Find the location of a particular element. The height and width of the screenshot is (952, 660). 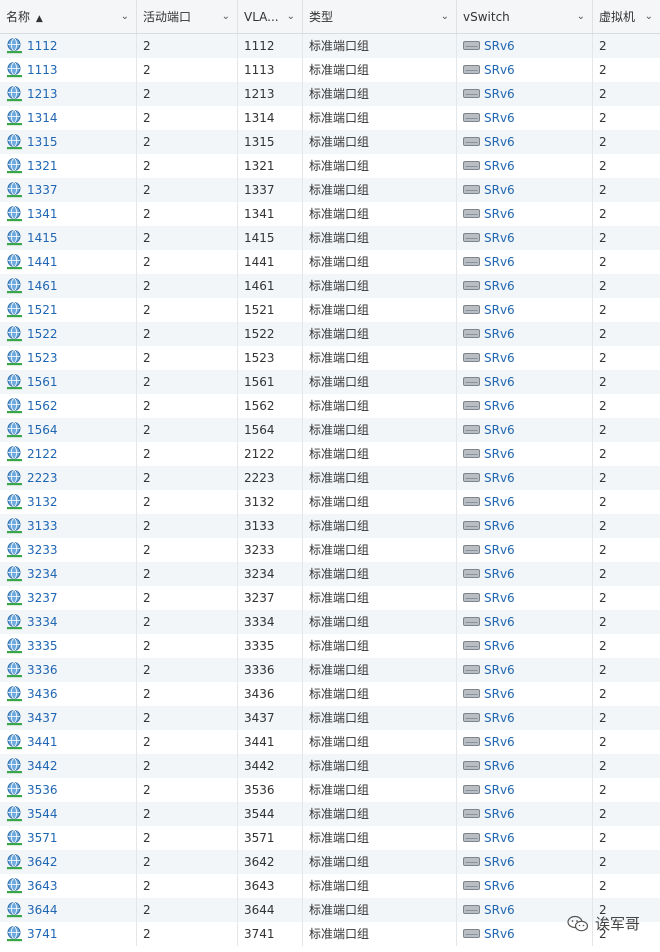

name-cell: 3234 is located at coordinates (68, 574).